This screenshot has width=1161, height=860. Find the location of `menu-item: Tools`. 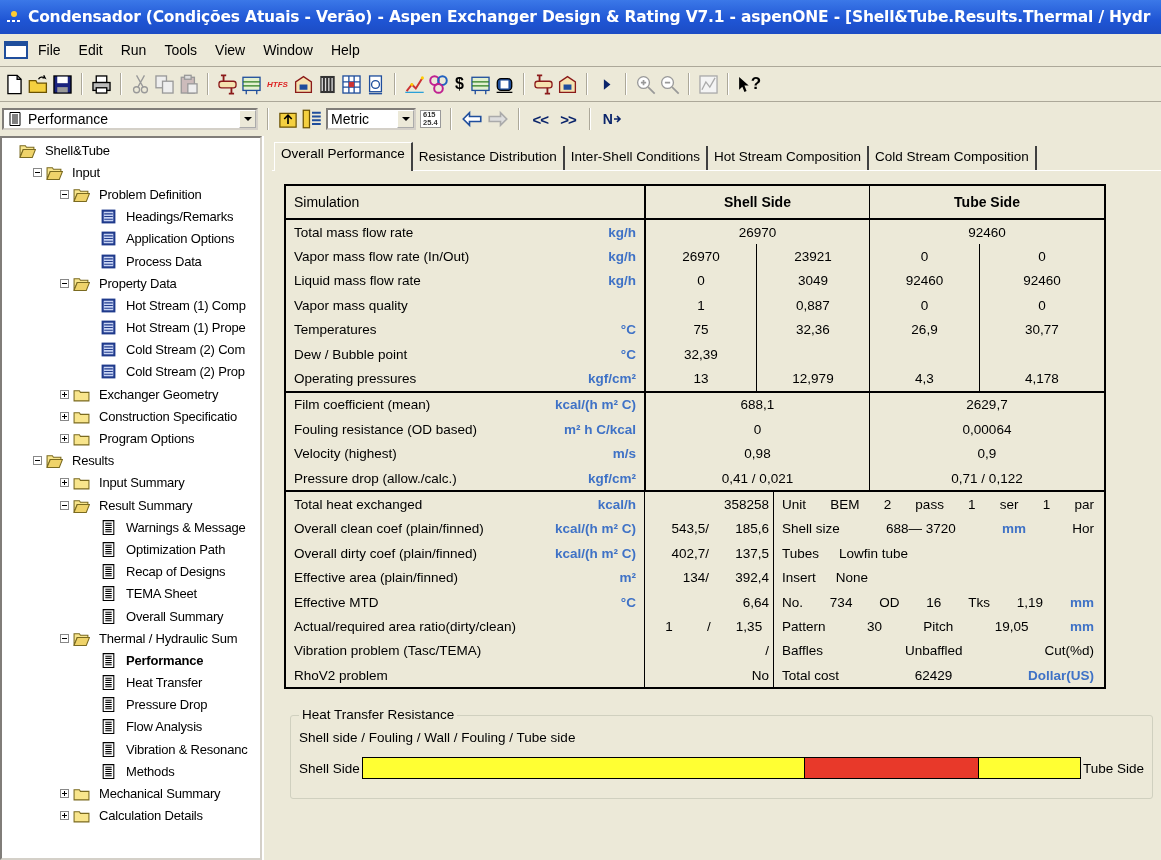

menu-item: Tools is located at coordinates (181, 50).